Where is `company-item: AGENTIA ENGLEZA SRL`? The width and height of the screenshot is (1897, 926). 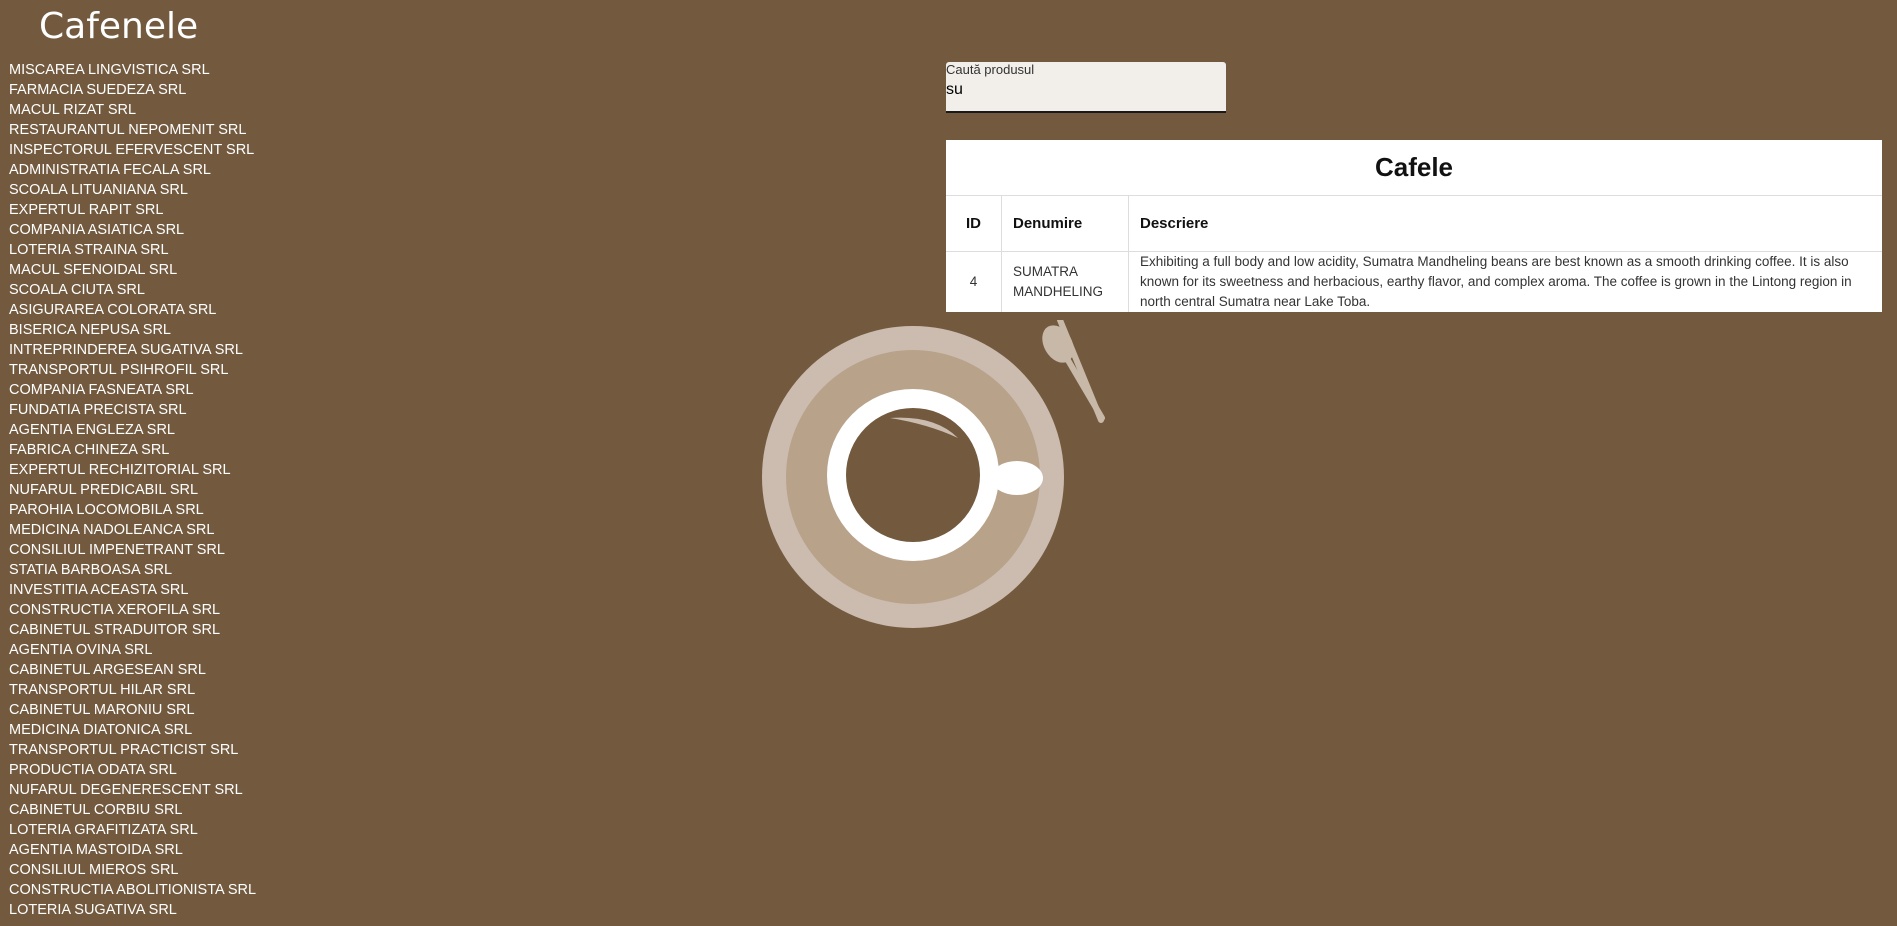 company-item: AGENTIA ENGLEZA SRL is located at coordinates (132, 430).